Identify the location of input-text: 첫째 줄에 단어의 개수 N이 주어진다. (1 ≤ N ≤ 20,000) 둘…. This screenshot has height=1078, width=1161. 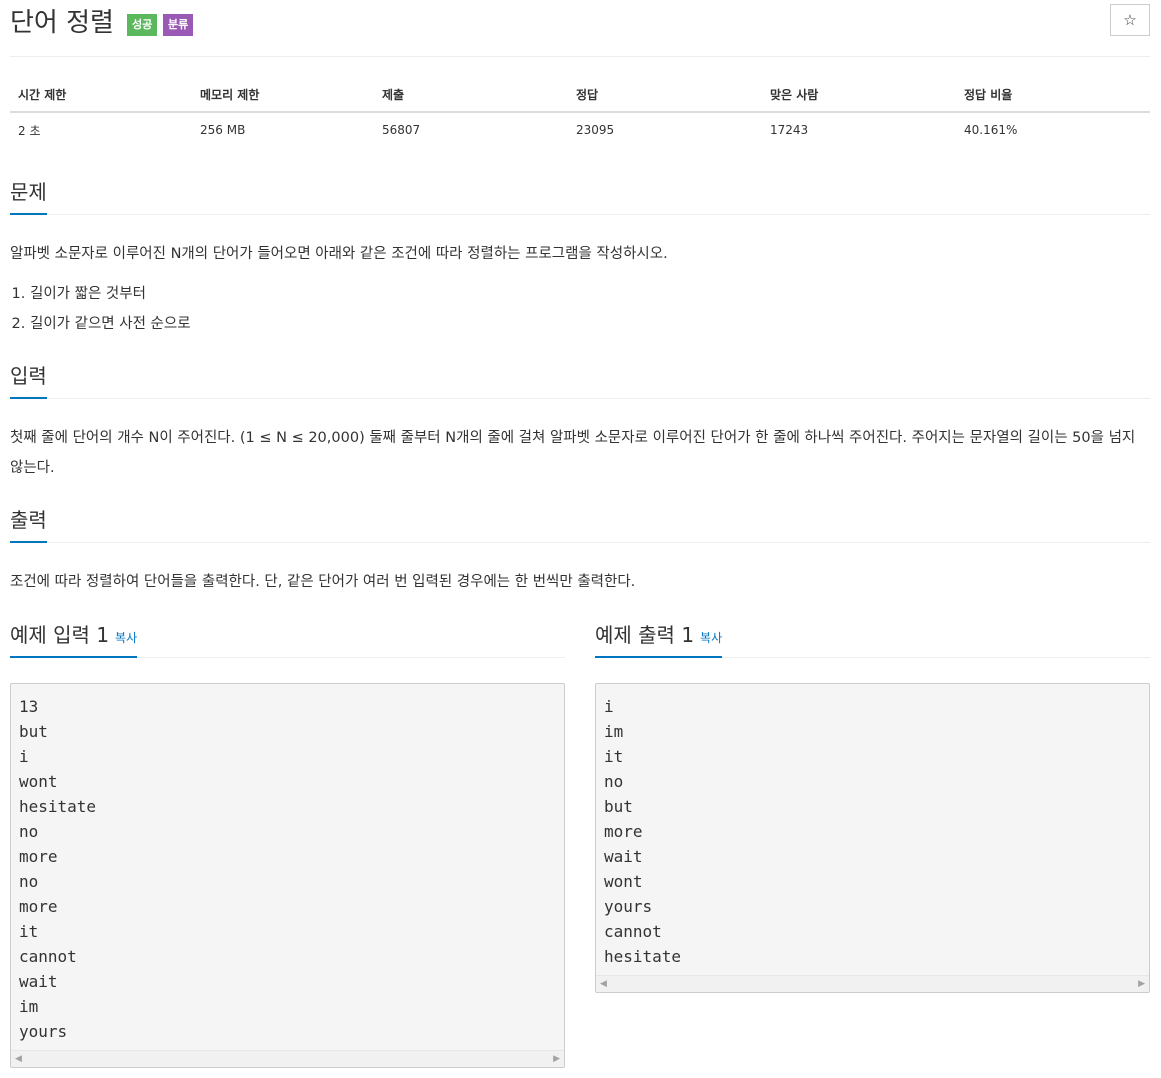
(573, 453).